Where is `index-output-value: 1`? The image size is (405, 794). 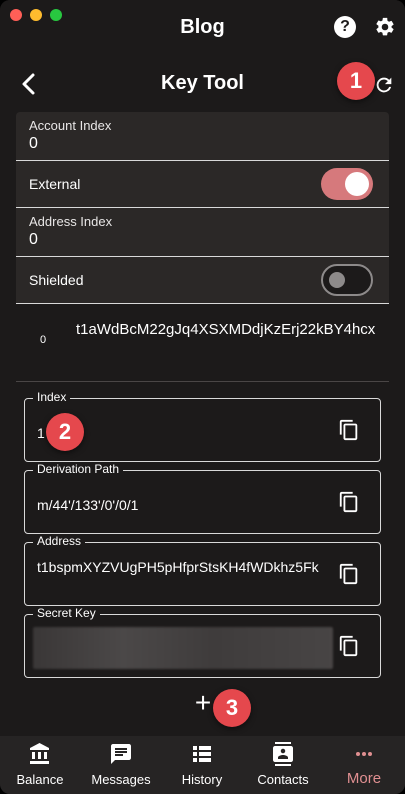 index-output-value: 1 is located at coordinates (41, 433).